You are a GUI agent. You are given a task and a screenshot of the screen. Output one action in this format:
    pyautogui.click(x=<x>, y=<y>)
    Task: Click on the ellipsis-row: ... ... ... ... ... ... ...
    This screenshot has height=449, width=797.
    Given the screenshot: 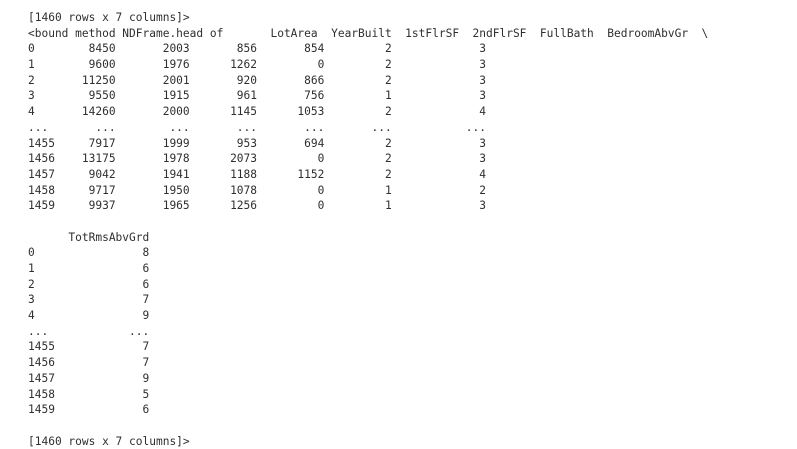 What is the action you would take?
    pyautogui.click(x=257, y=127)
    